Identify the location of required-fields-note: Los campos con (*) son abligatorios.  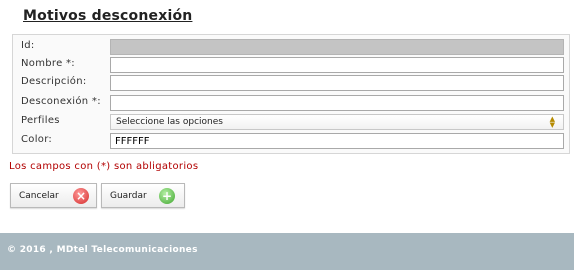
(104, 166).